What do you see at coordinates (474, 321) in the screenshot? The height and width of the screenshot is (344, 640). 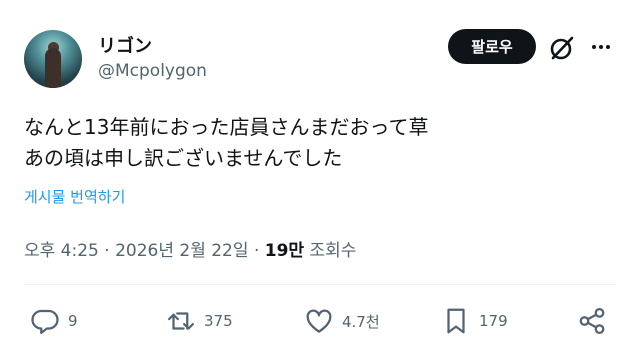 I see `bookmark-button: 179` at bounding box center [474, 321].